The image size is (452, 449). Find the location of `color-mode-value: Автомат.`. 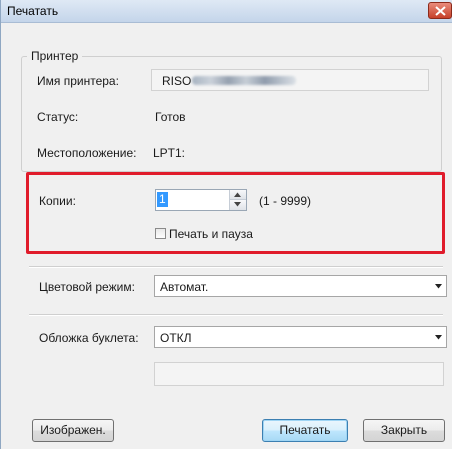

color-mode-value: Автомат. is located at coordinates (184, 287).